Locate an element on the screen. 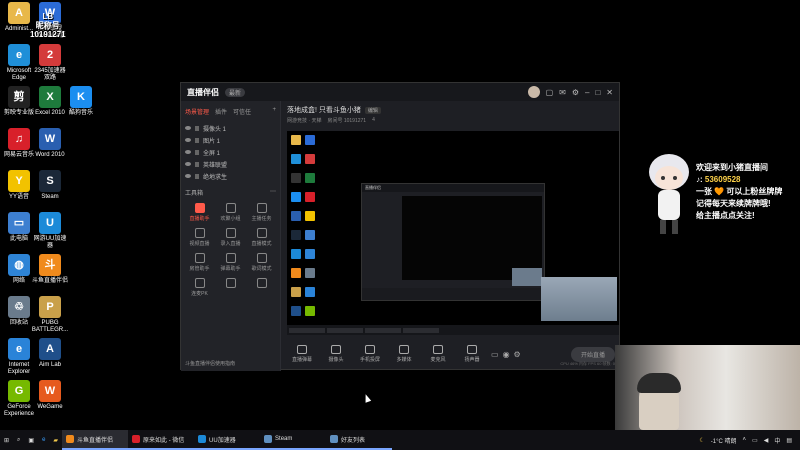  taskbar-app: UU加速器 is located at coordinates (227, 440).